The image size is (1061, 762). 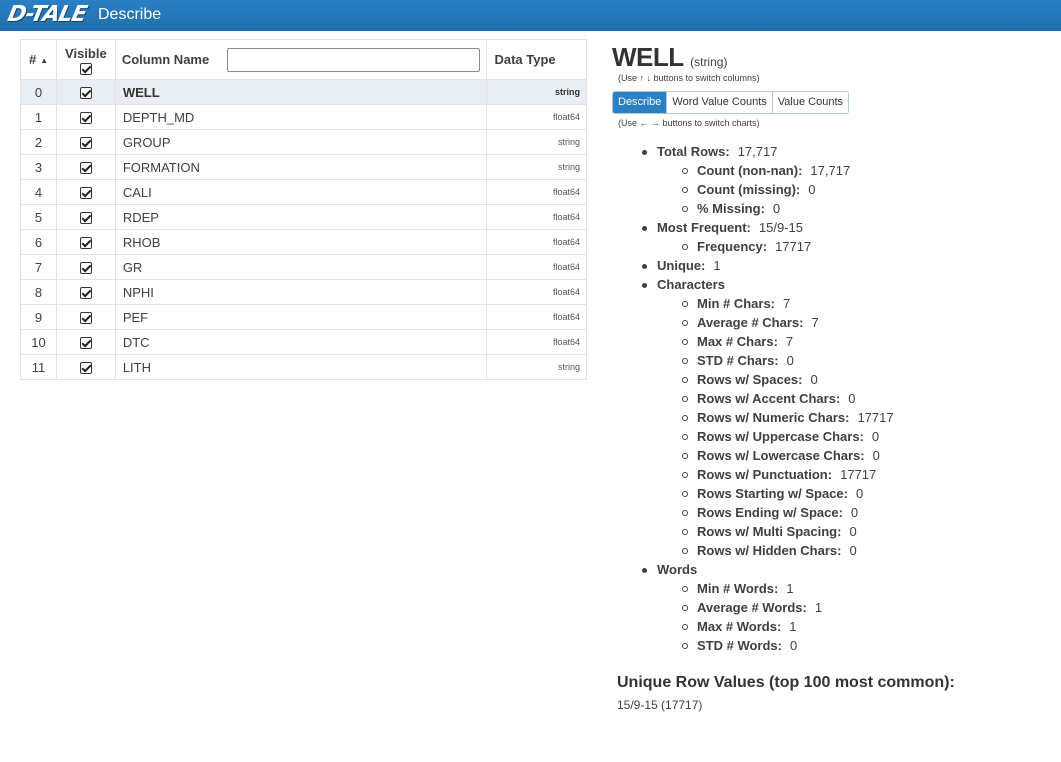 What do you see at coordinates (301, 217) in the screenshot?
I see `row-column-name: RDEP` at bounding box center [301, 217].